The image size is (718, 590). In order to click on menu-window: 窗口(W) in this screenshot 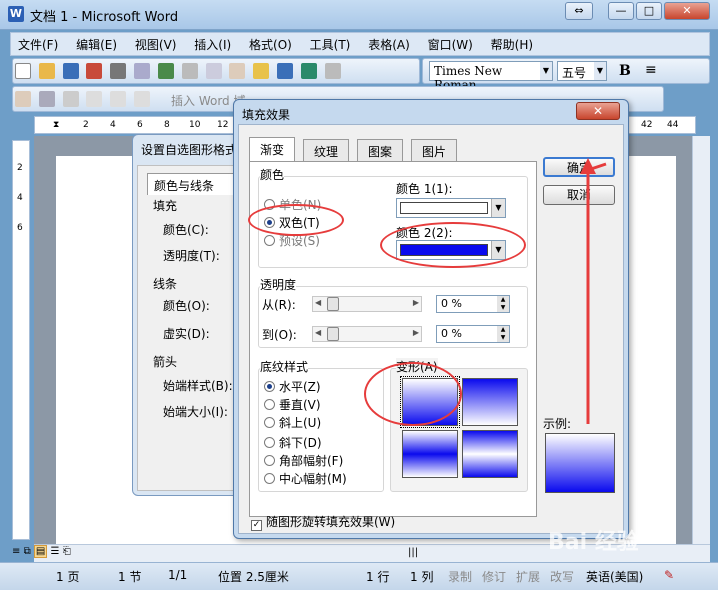, I will do `click(450, 44)`.